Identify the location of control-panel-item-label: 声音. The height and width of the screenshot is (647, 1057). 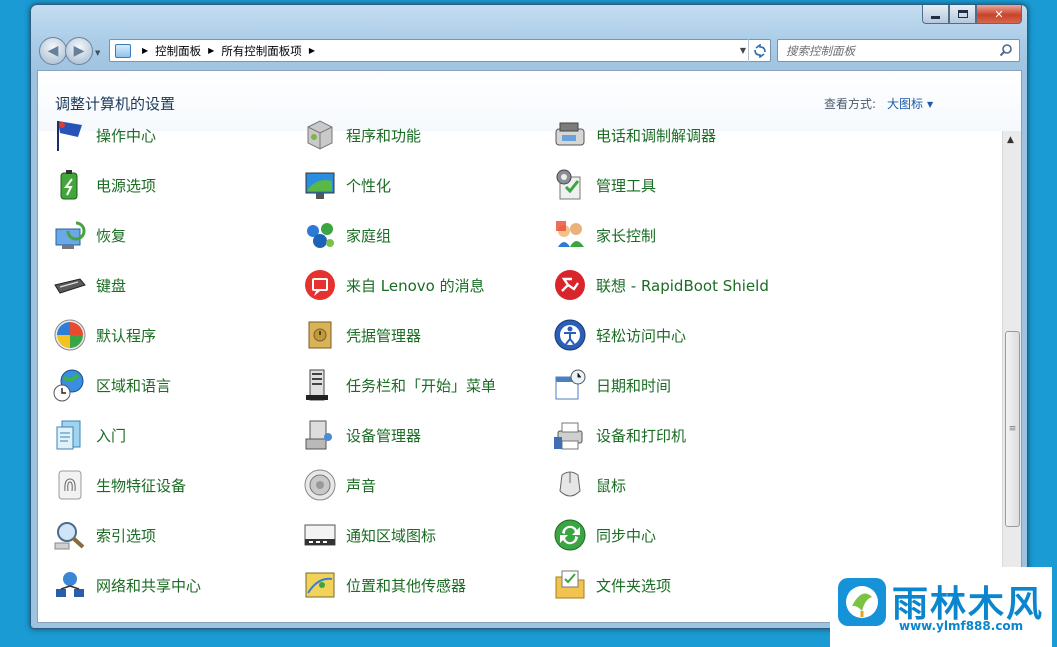
(361, 485).